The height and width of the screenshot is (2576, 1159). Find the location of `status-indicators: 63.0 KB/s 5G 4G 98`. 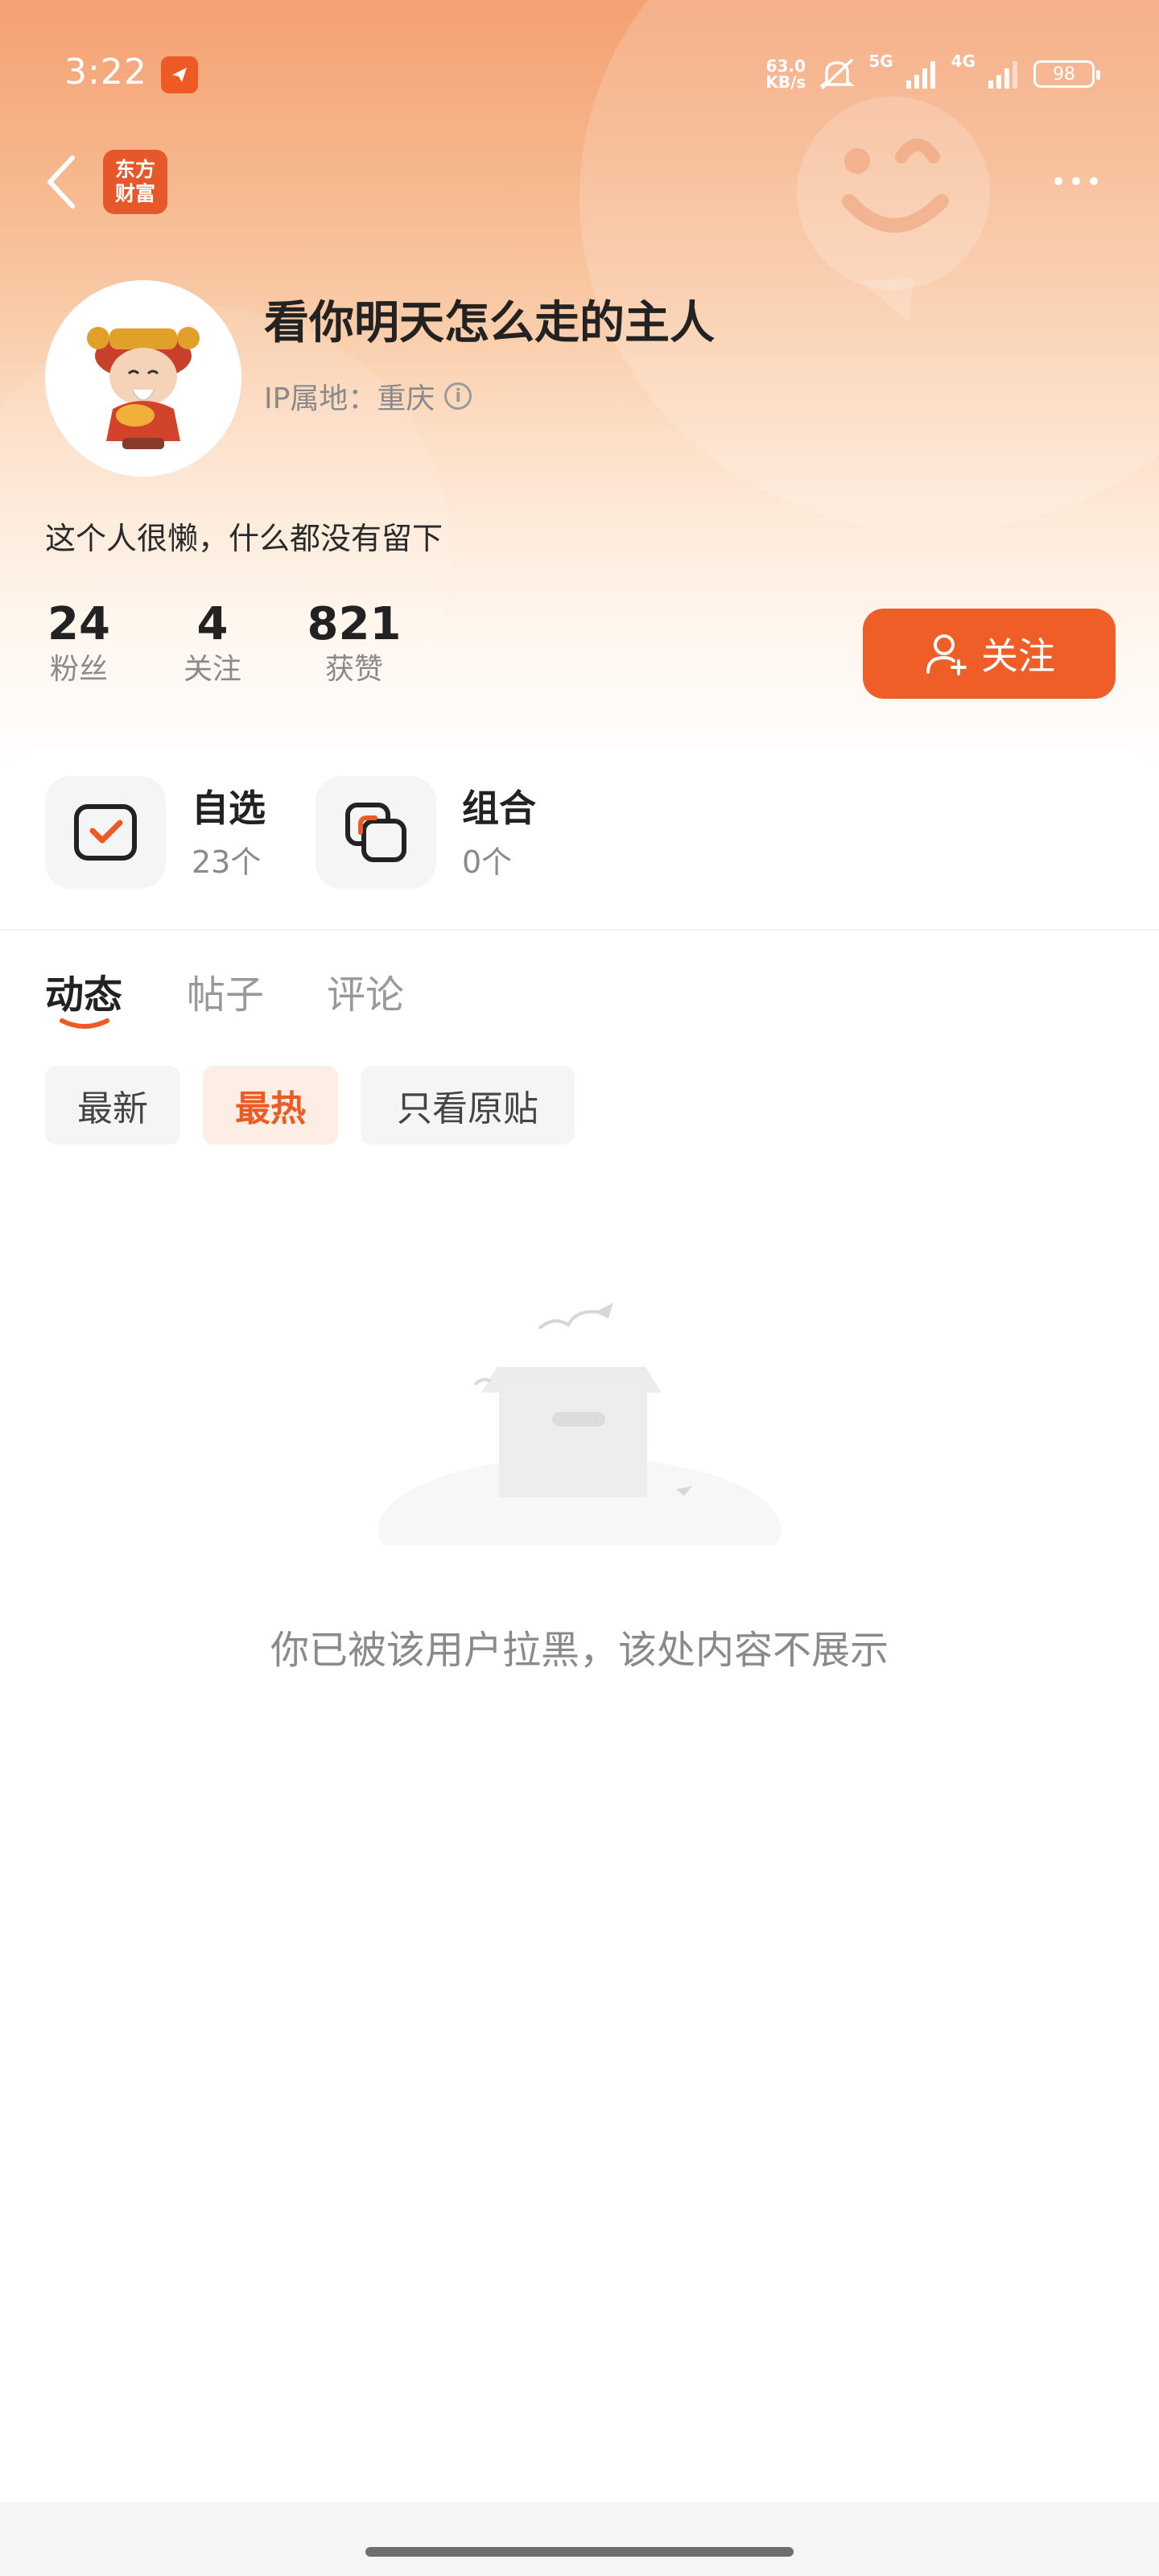

status-indicators: 63.0 KB/s 5G 4G 98 is located at coordinates (932, 74).